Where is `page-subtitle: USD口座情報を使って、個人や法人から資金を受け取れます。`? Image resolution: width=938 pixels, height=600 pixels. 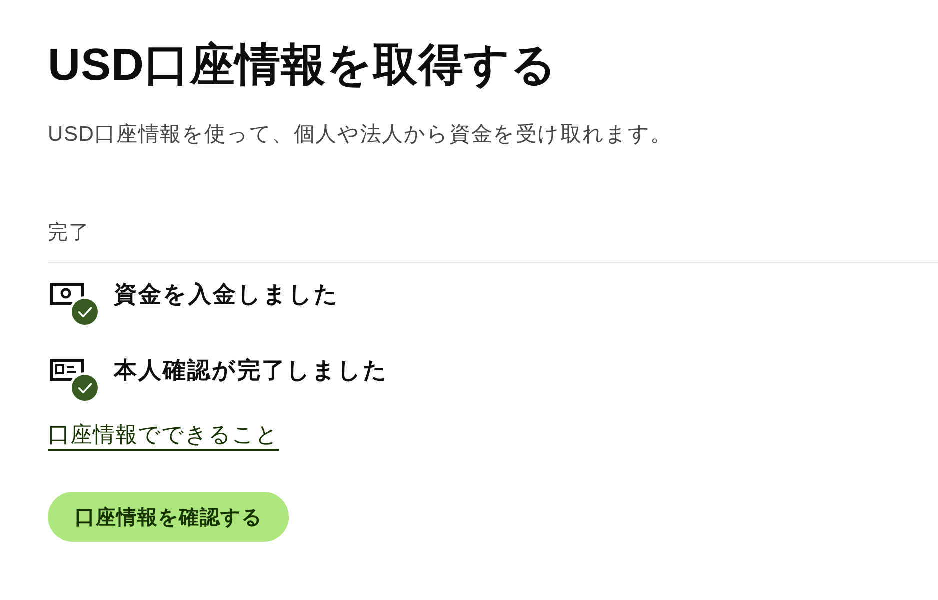 page-subtitle: USD口座情報を使って、個人や法人から資金を受け取れます。 is located at coordinates (361, 135).